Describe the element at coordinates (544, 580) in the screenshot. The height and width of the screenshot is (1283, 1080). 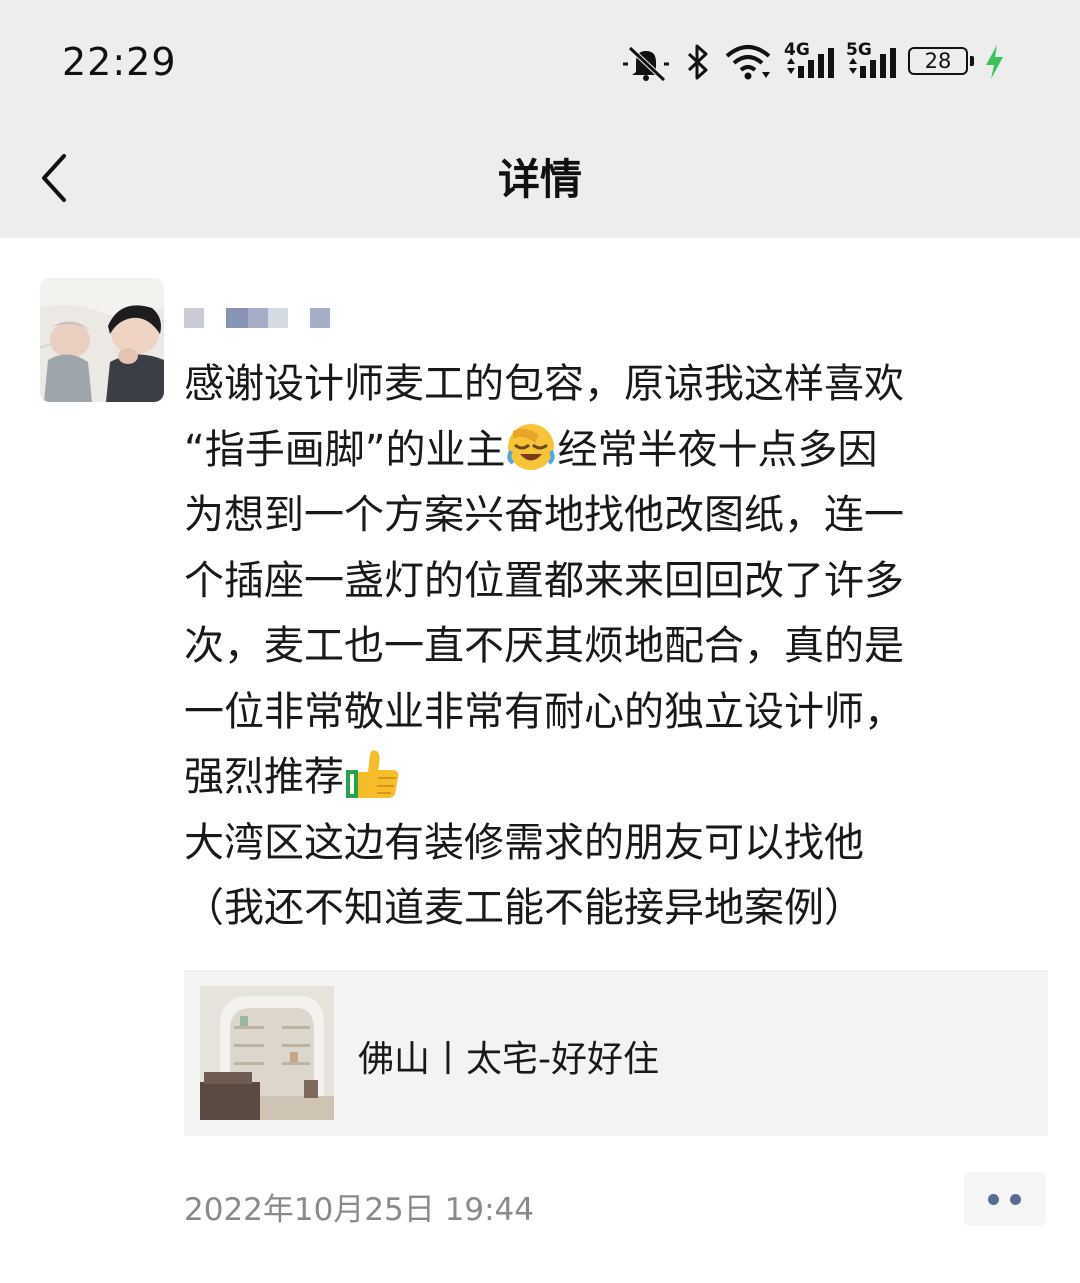
I see `post-line: 个插座一盏灯的位置都来来回回改了许多` at that location.